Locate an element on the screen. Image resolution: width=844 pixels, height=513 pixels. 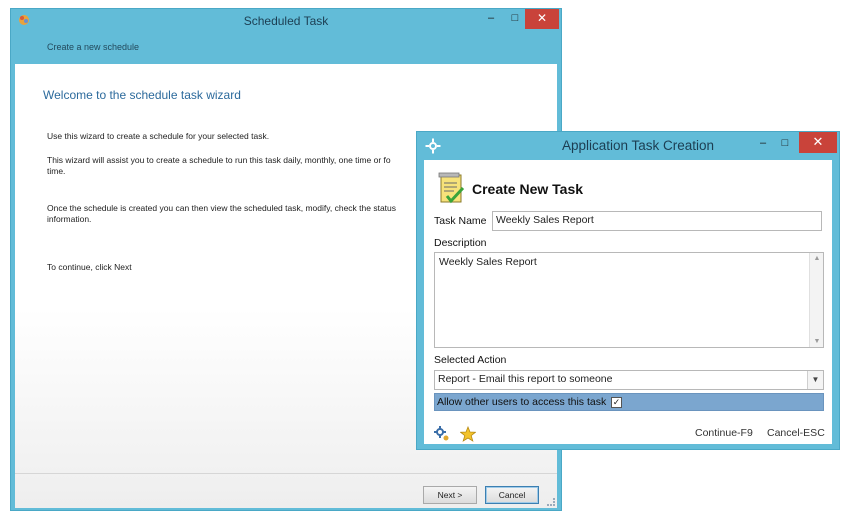
wizard-subheader: Create a new schedule is located at coordinates (93, 47).